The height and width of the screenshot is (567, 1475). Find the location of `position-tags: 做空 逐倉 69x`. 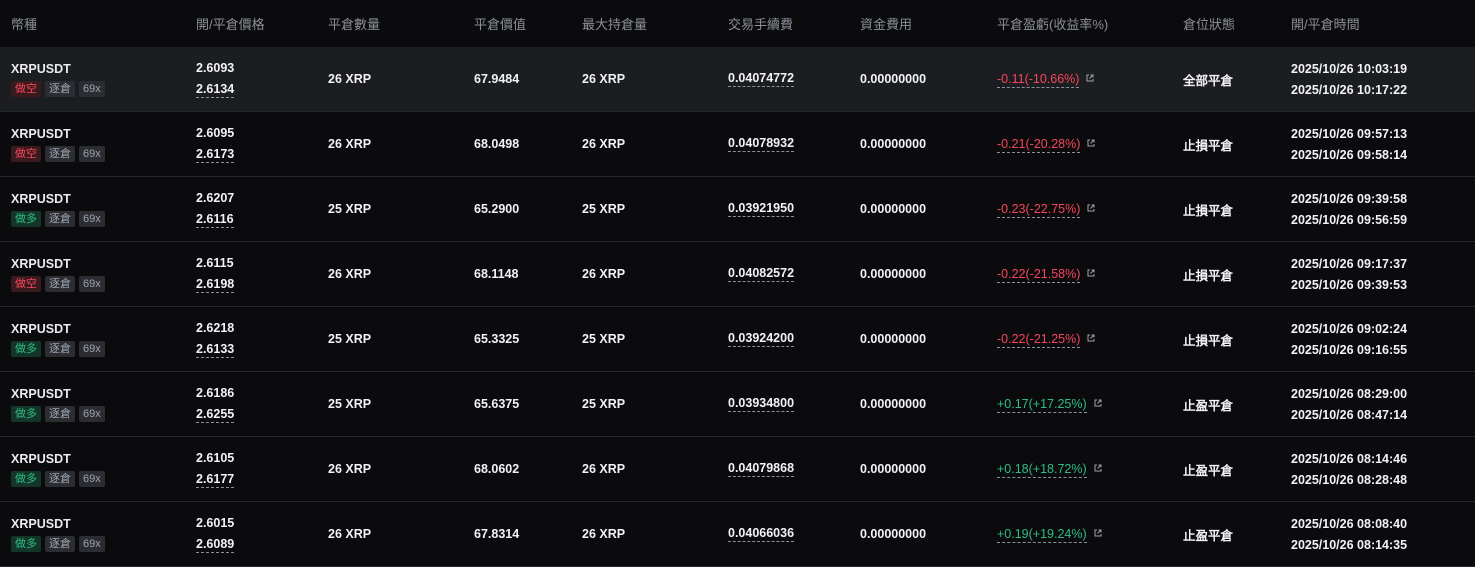

position-tags: 做空 逐倉 69x is located at coordinates (98, 88).